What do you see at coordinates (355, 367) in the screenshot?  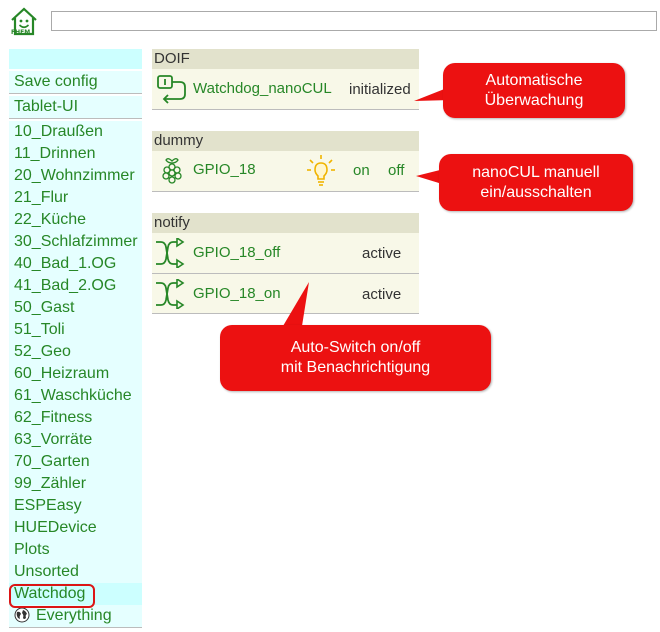 I see `callout-line: mit Benachrichtigung` at bounding box center [355, 367].